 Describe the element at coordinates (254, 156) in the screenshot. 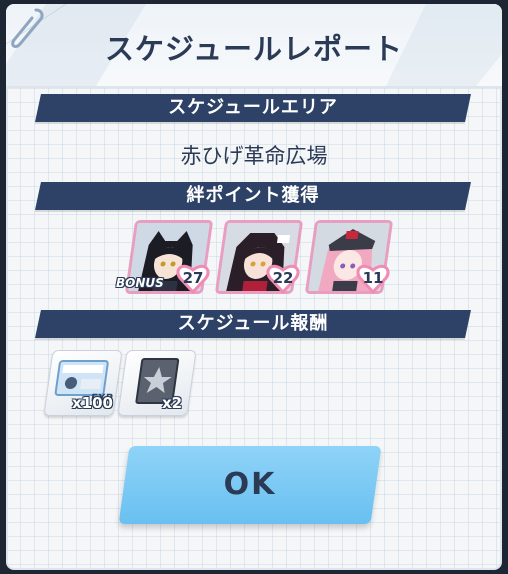

I see `area-name: 赤ひげ革命広場` at that location.